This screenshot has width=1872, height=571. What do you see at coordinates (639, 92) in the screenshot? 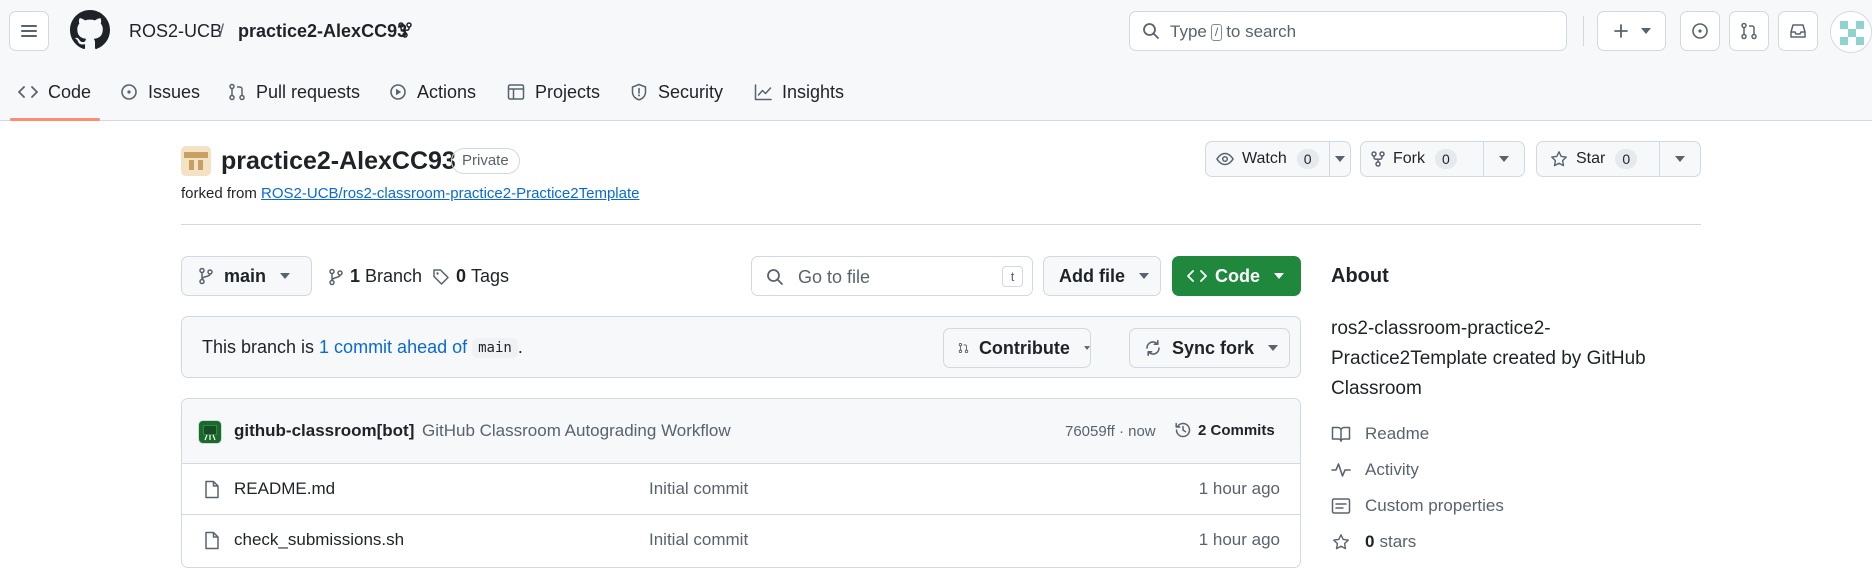
I see `shield-icon` at bounding box center [639, 92].